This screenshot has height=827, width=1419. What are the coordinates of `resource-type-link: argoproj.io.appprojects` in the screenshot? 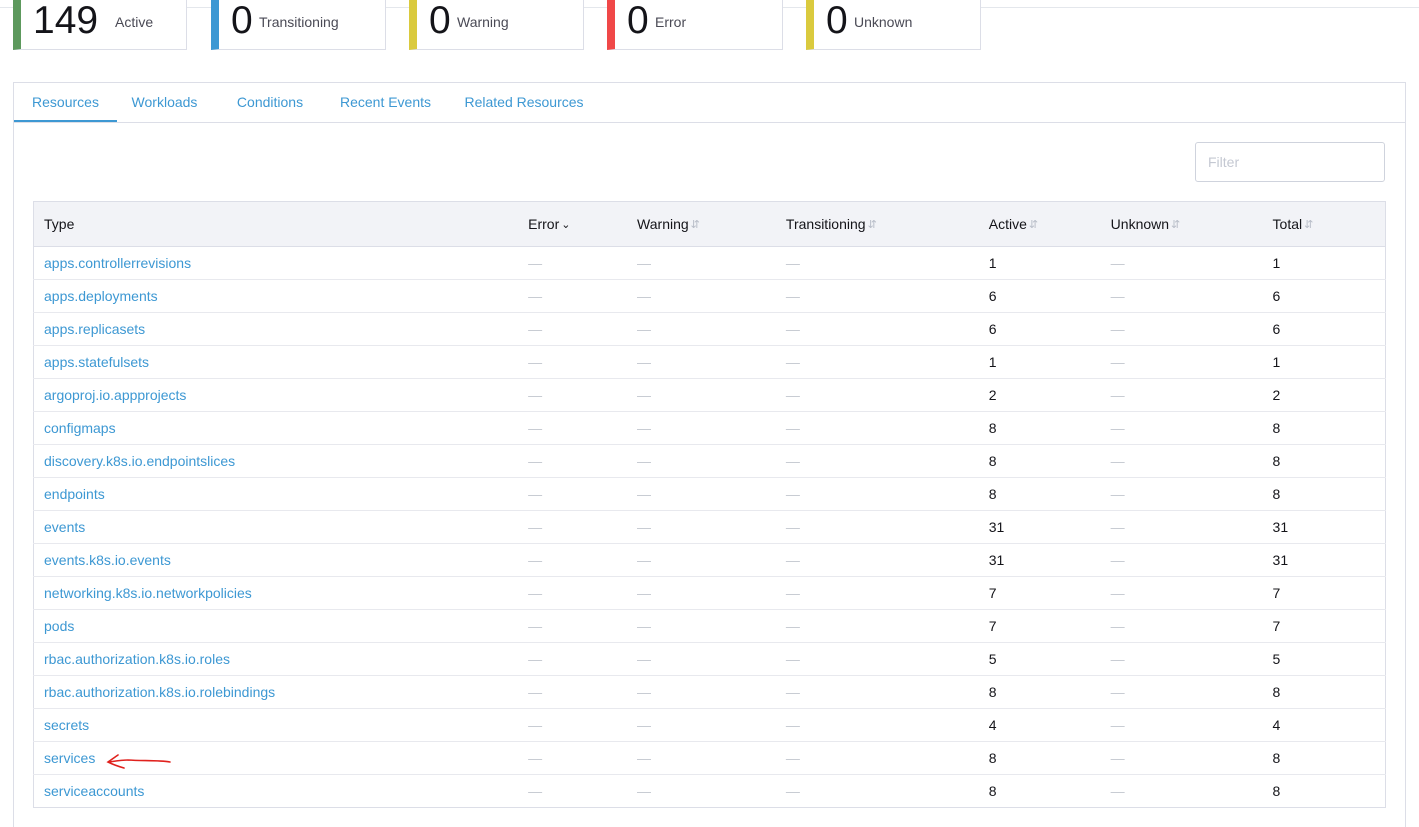 It's located at (115, 395).